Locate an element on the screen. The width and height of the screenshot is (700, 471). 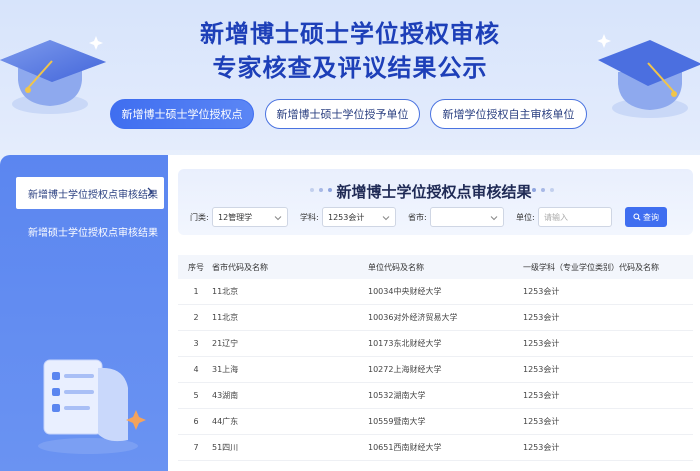
tab-doctoral-master-degree-units: 新增博士硕士学位授予单位 is located at coordinates (342, 114).